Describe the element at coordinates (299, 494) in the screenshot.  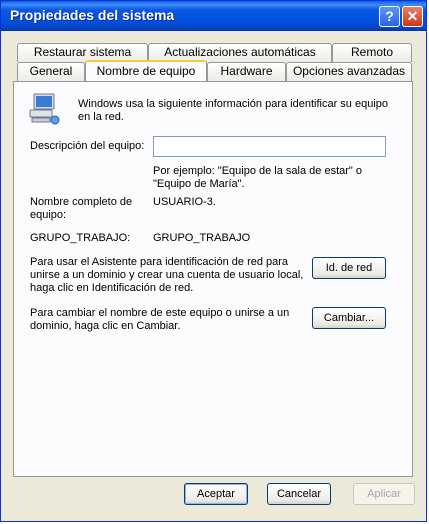
I see `cancel-button: Cancelar` at that location.